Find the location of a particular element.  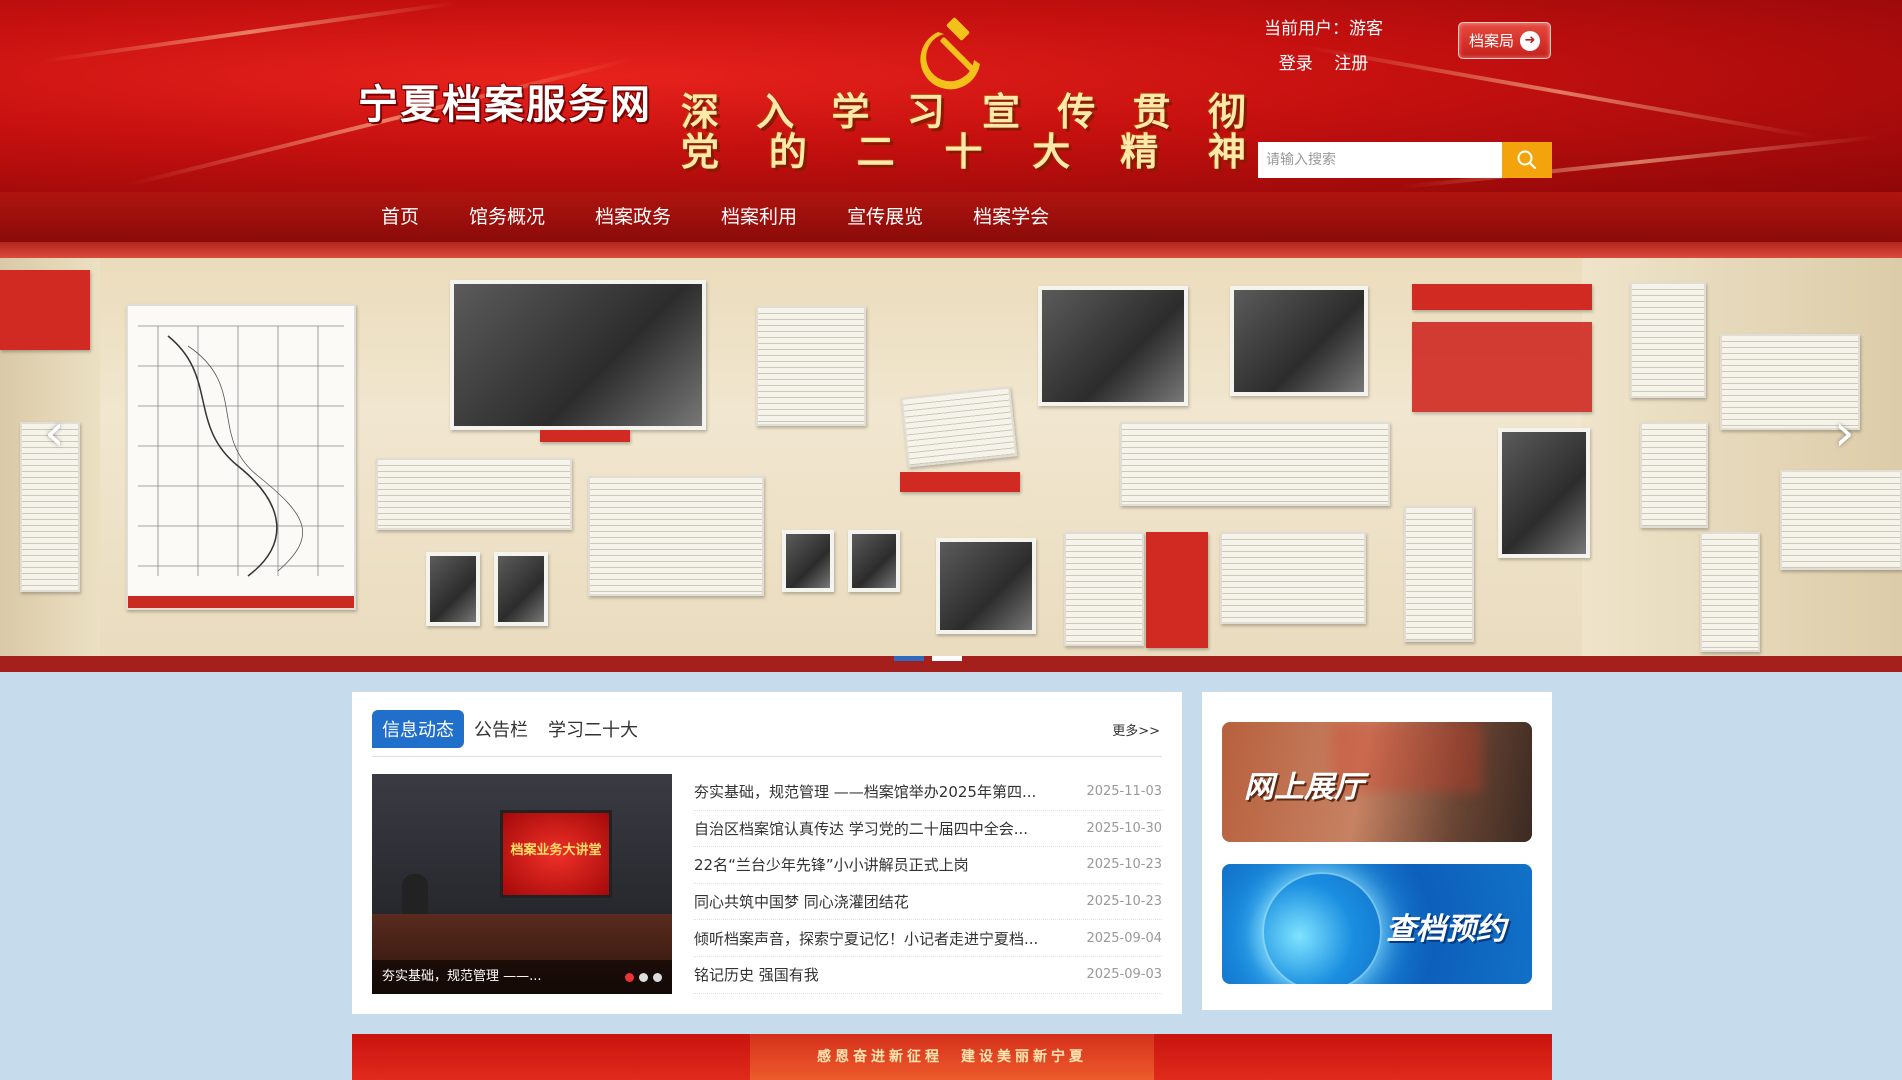

carousel-dots is located at coordinates (643, 977).